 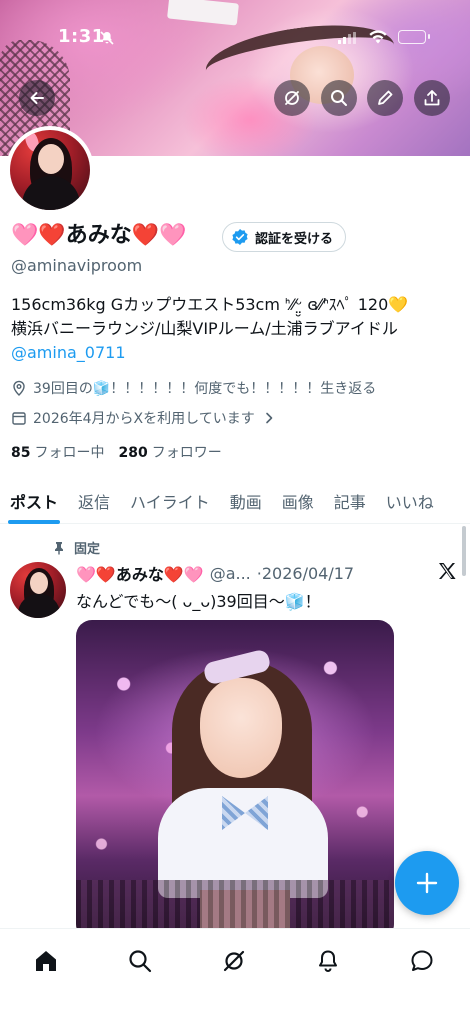 I want to click on display-name: 🩷❤️あみな❤️🩷, so click(x=99, y=235).